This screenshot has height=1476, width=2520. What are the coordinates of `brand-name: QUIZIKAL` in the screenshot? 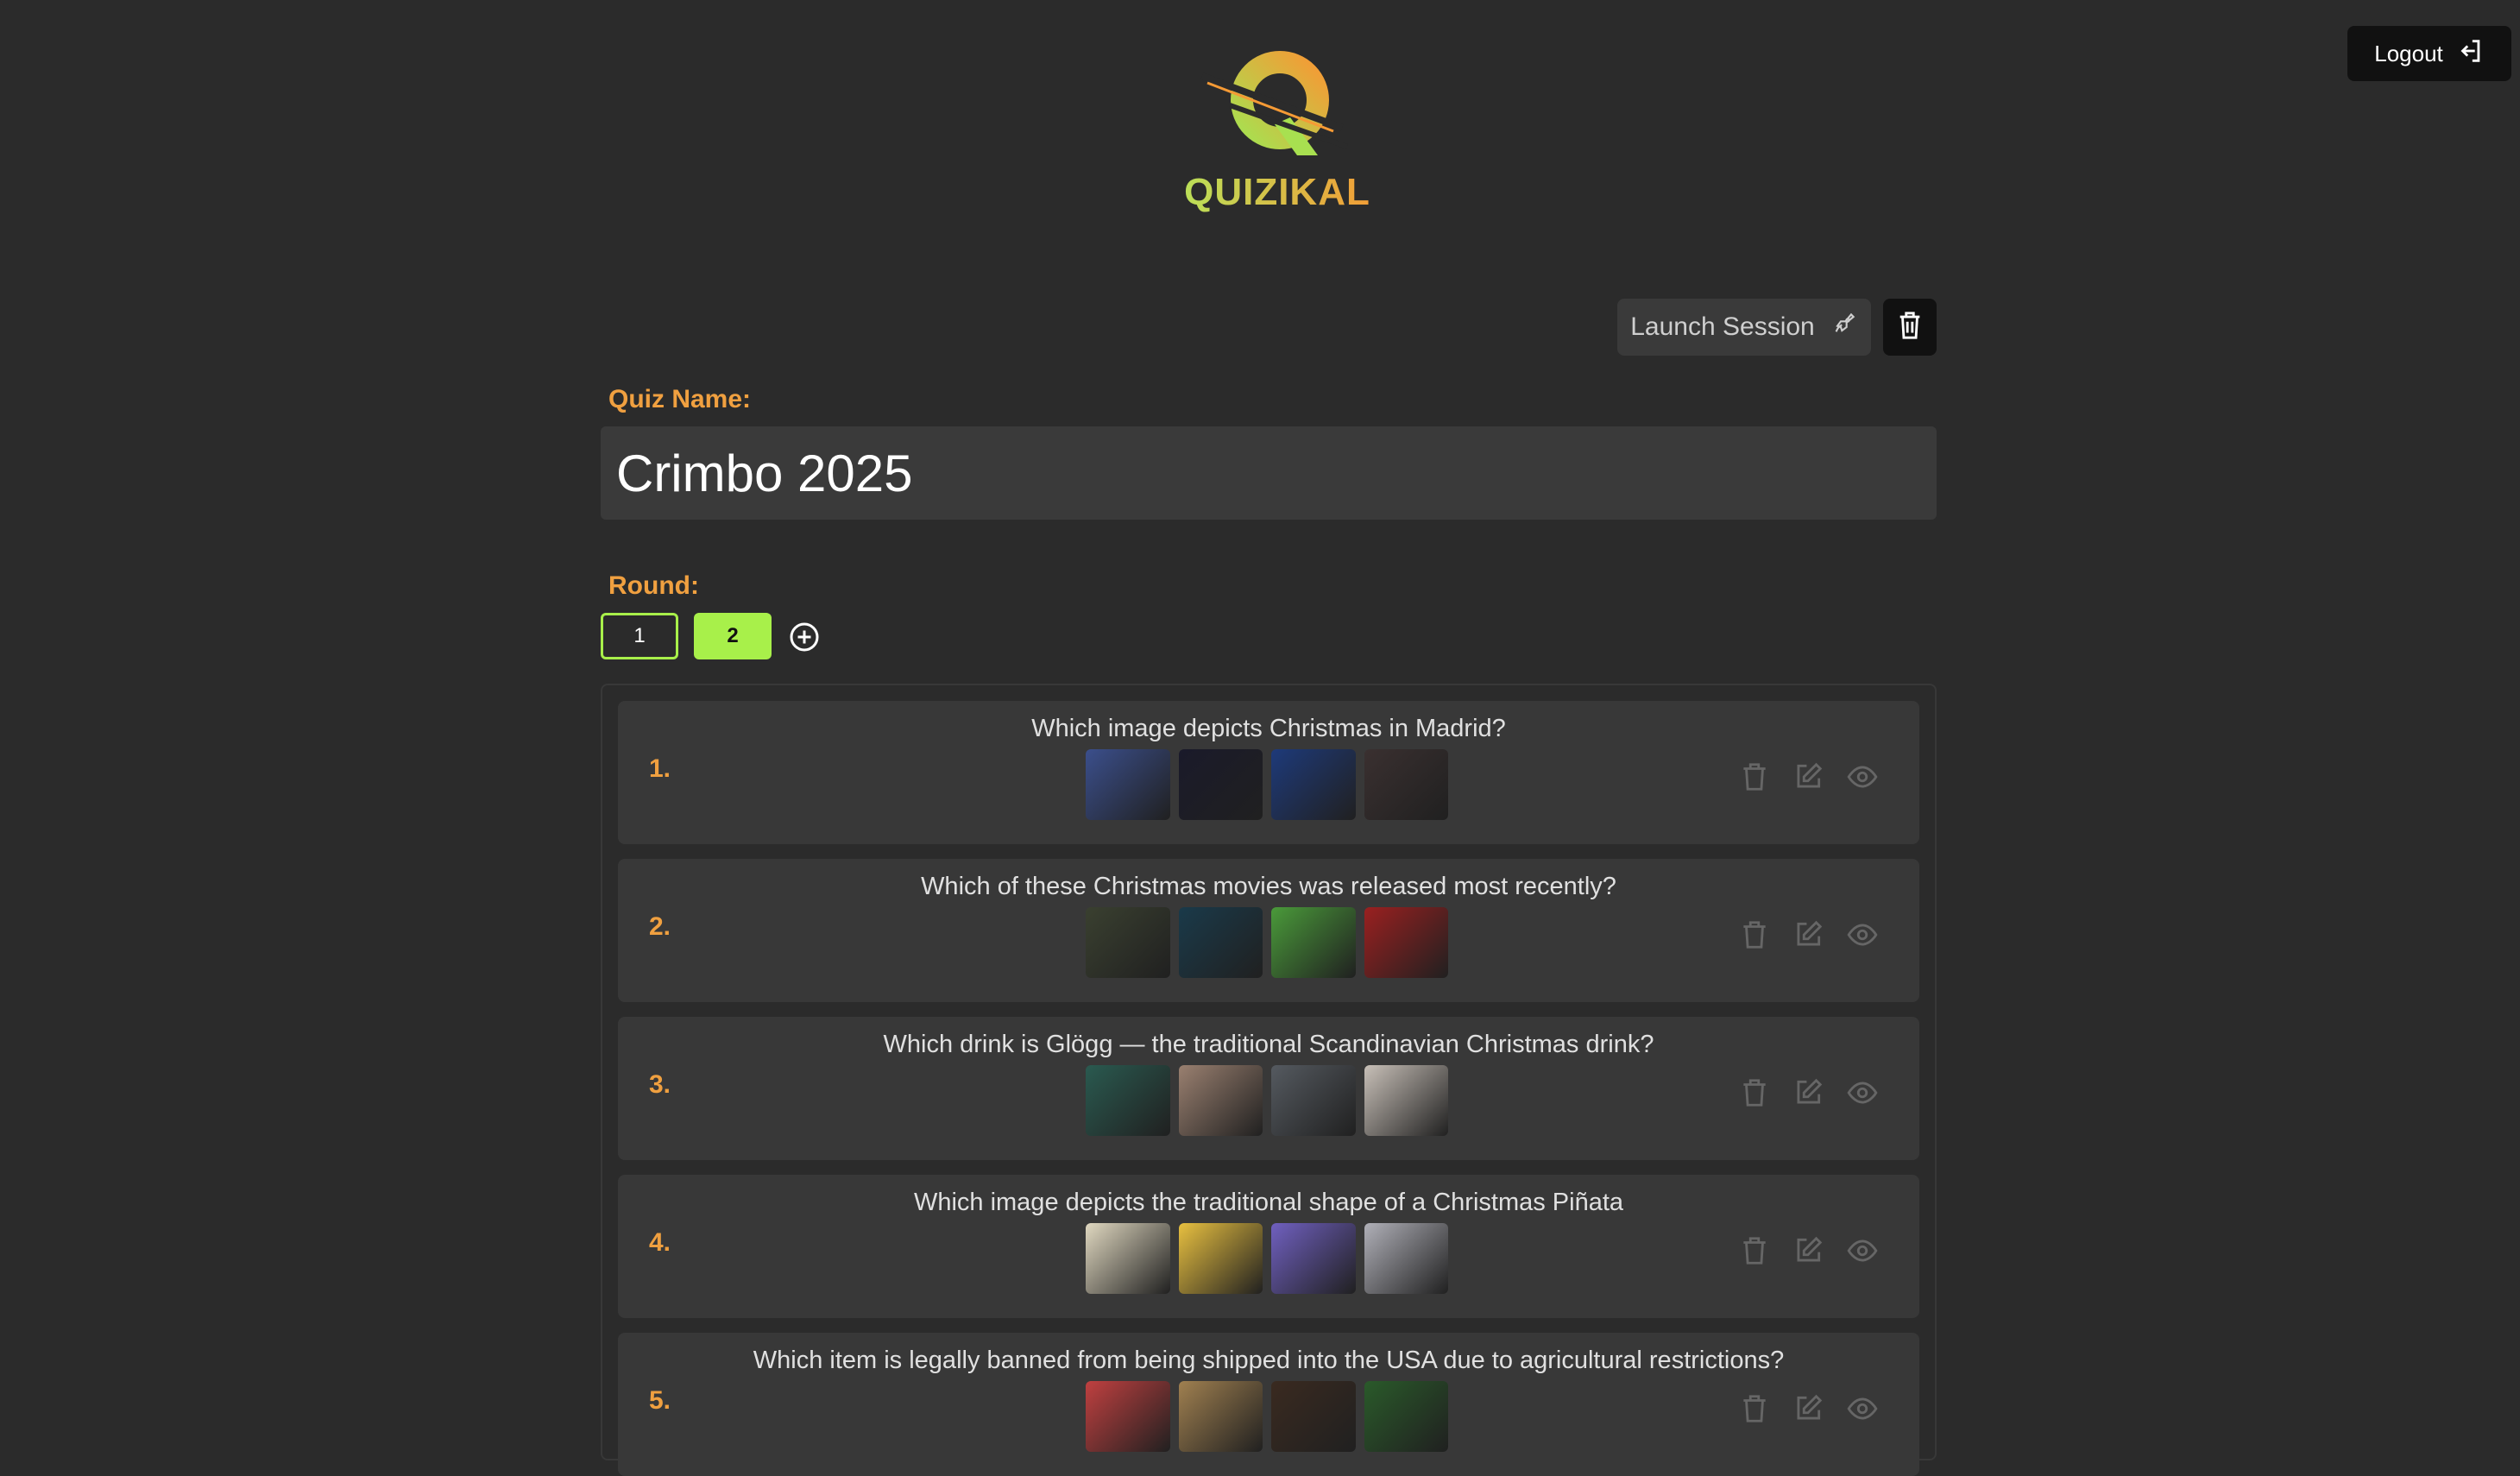 It's located at (1277, 192).